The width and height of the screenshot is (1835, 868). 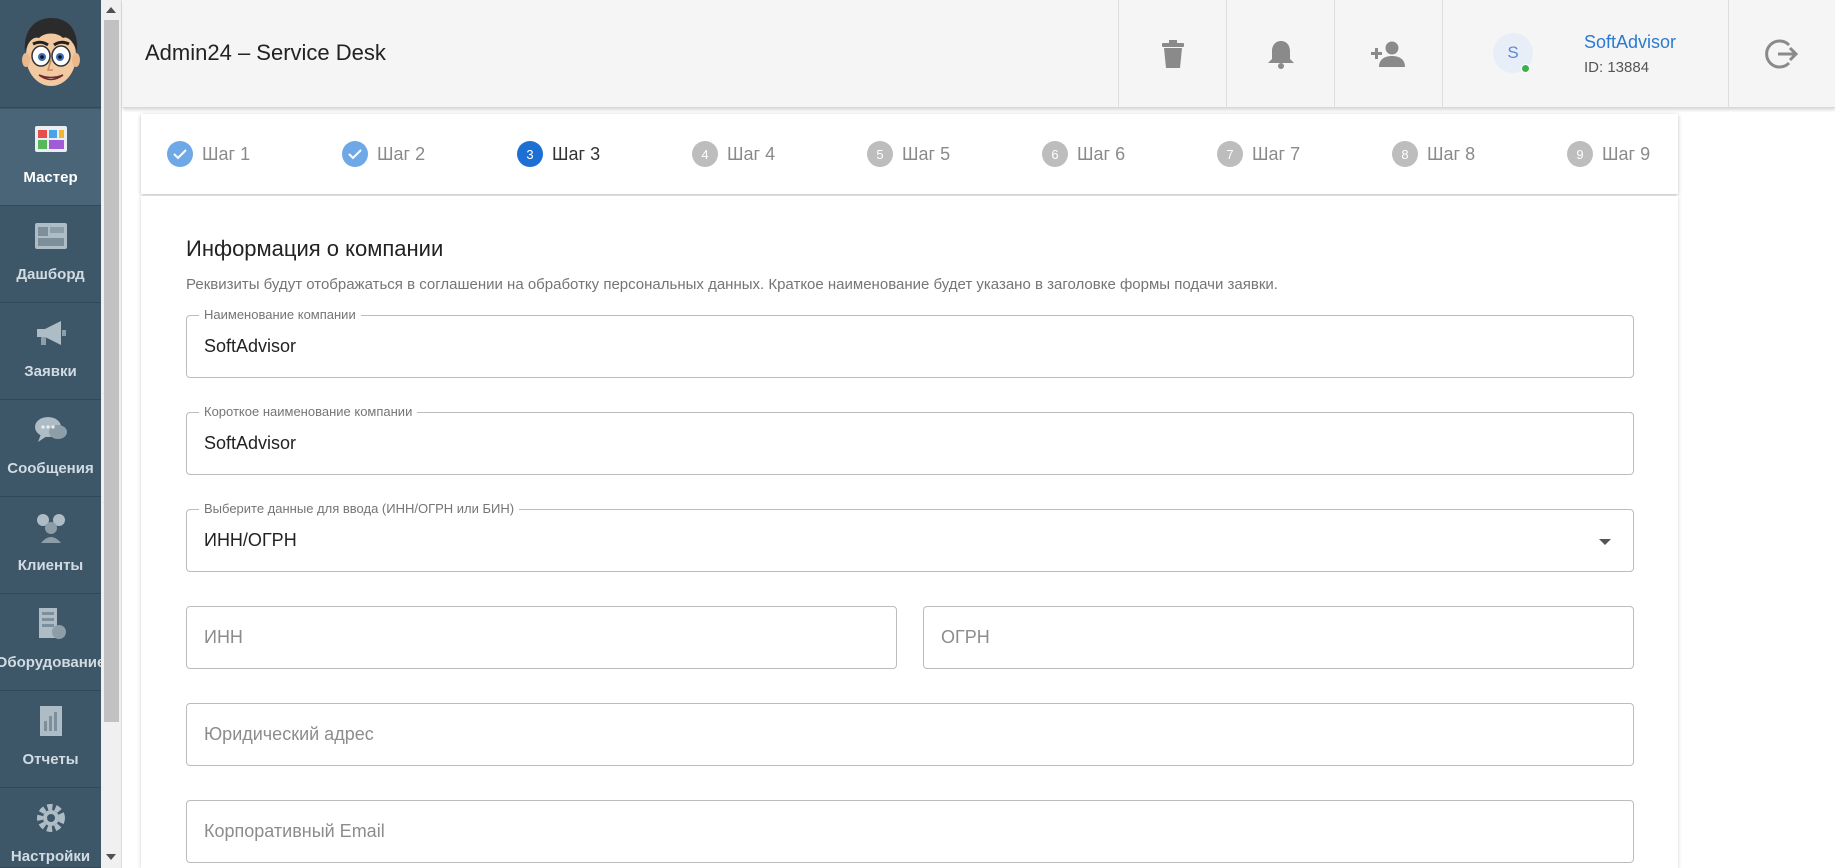 I want to click on trash-button, so click(x=1172, y=54).